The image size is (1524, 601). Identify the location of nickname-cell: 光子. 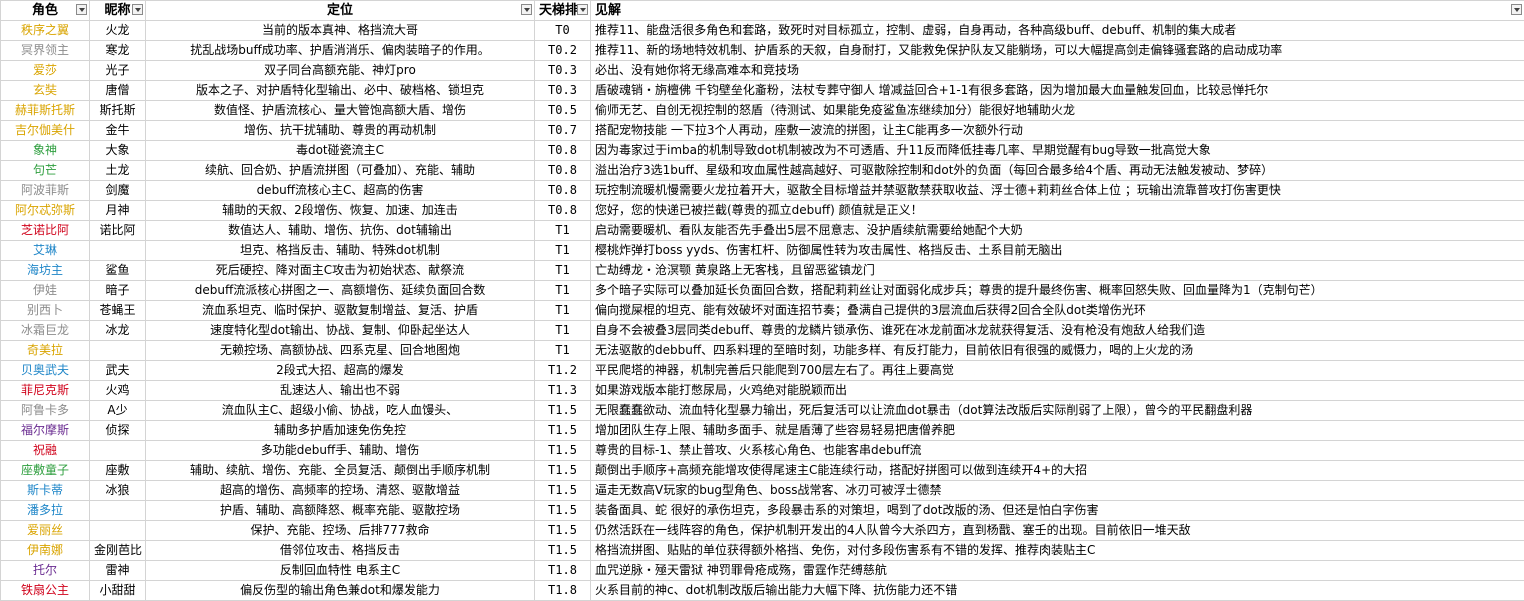
(118, 71).